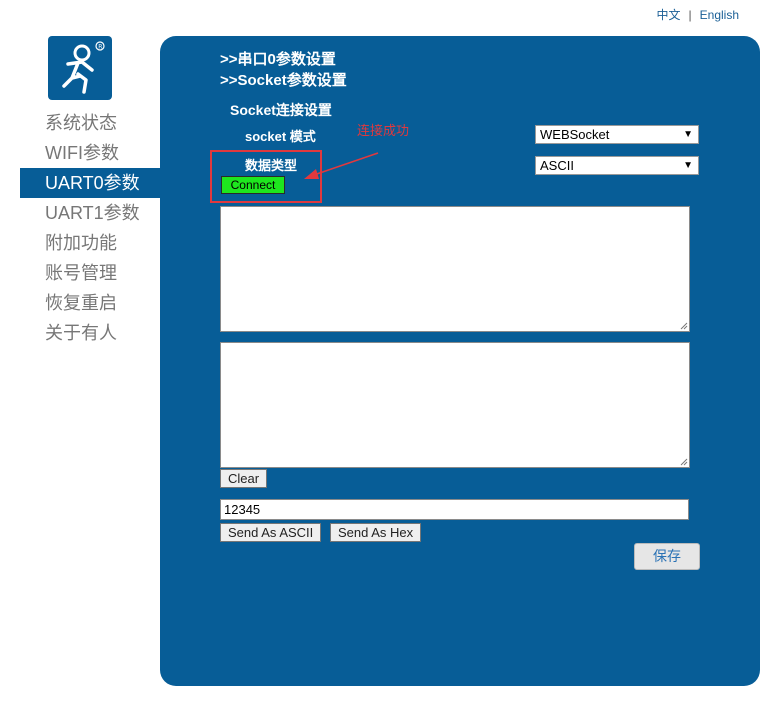  What do you see at coordinates (376, 532) in the screenshot?
I see `send-as-hex-button: Send As Hex` at bounding box center [376, 532].